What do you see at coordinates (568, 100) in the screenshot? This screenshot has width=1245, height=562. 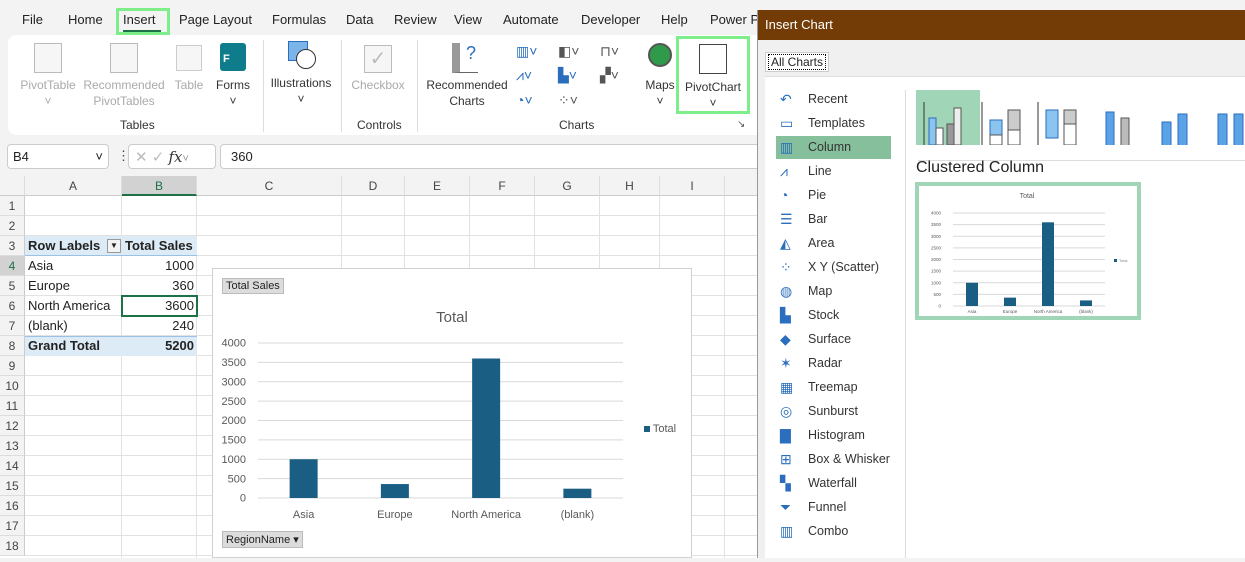 I see `scatter-chart-dropdown: ⁘˅` at bounding box center [568, 100].